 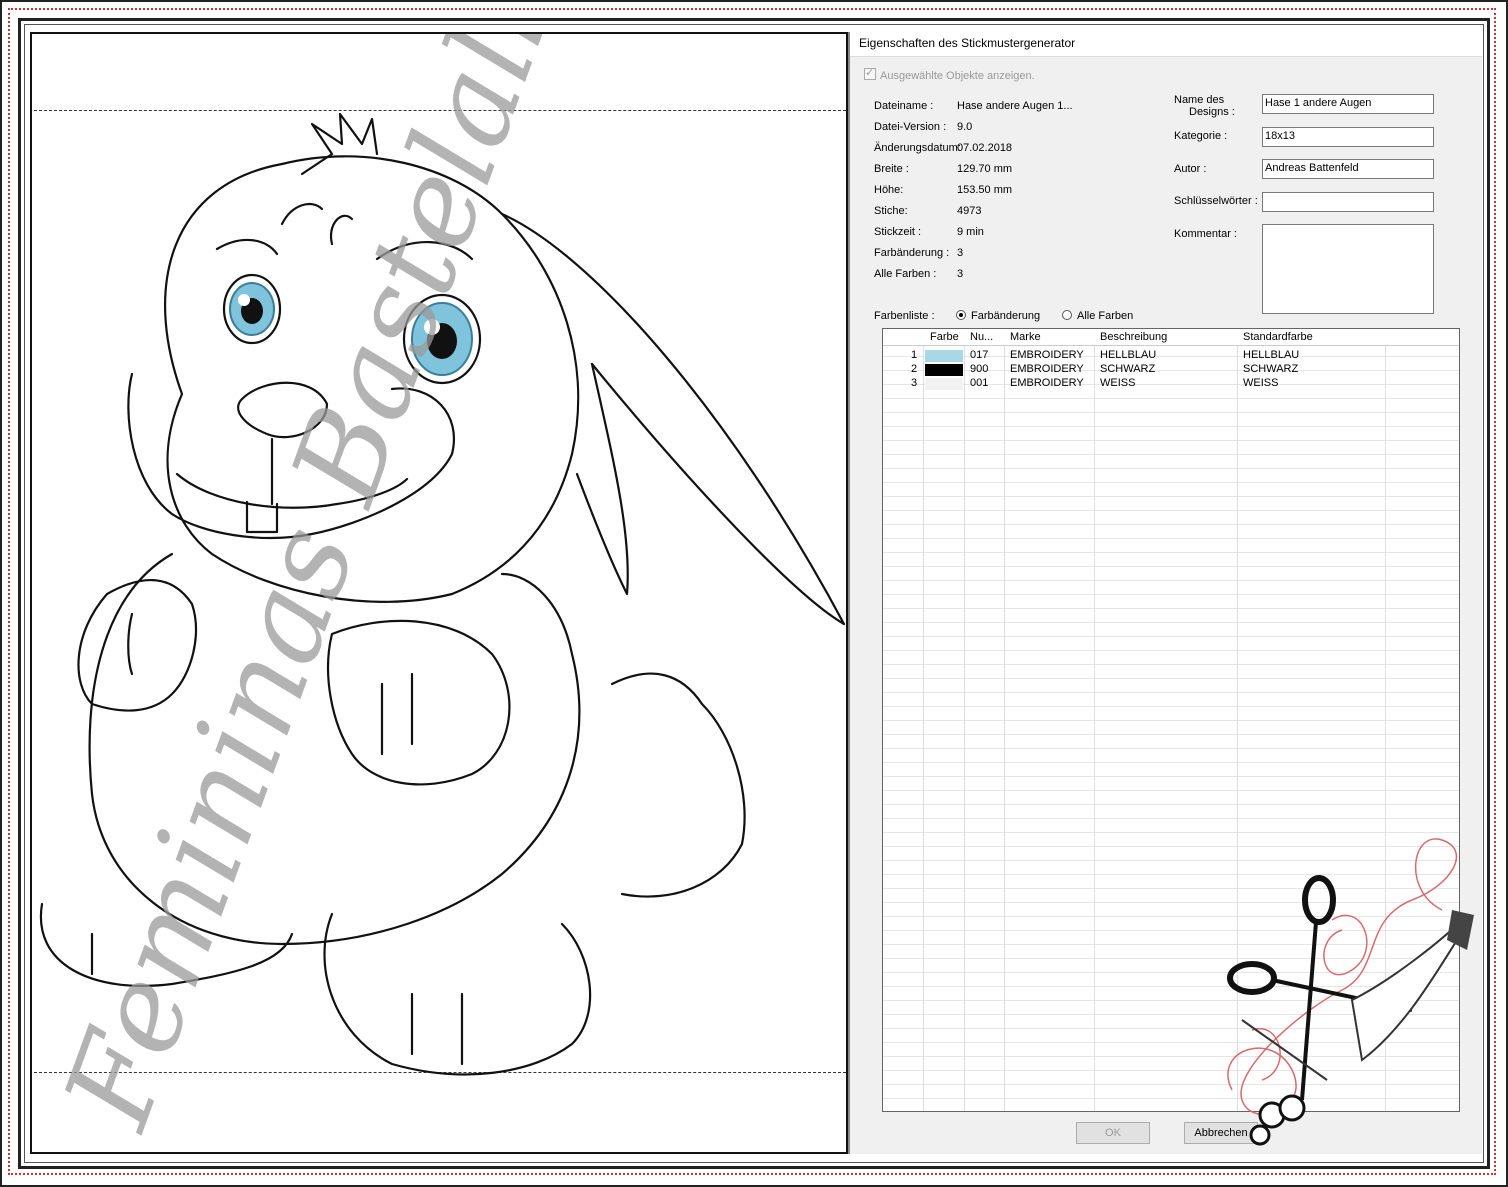 I want to click on info-label: Stickzeit :, so click(x=898, y=232).